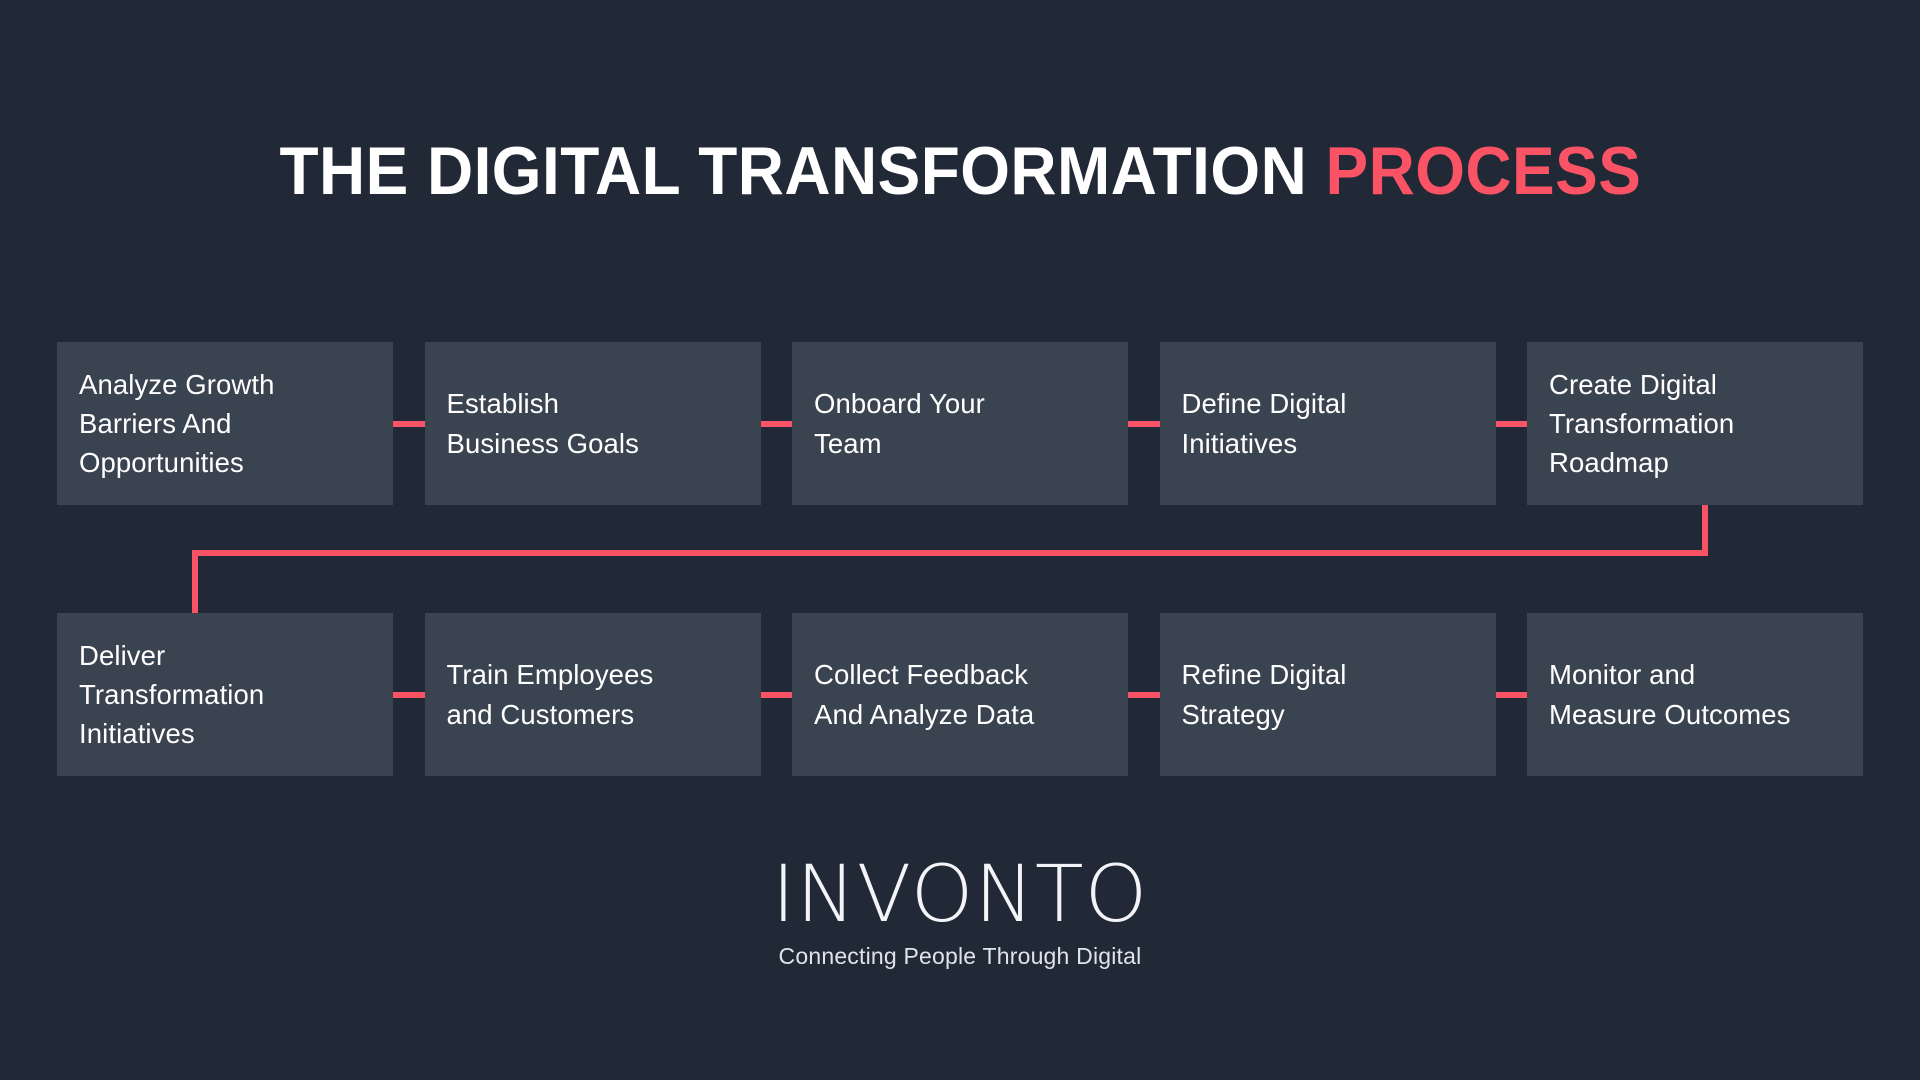 The image size is (1920, 1080). What do you see at coordinates (542, 423) in the screenshot?
I see `process-node-2-label: Establish Business Goals` at bounding box center [542, 423].